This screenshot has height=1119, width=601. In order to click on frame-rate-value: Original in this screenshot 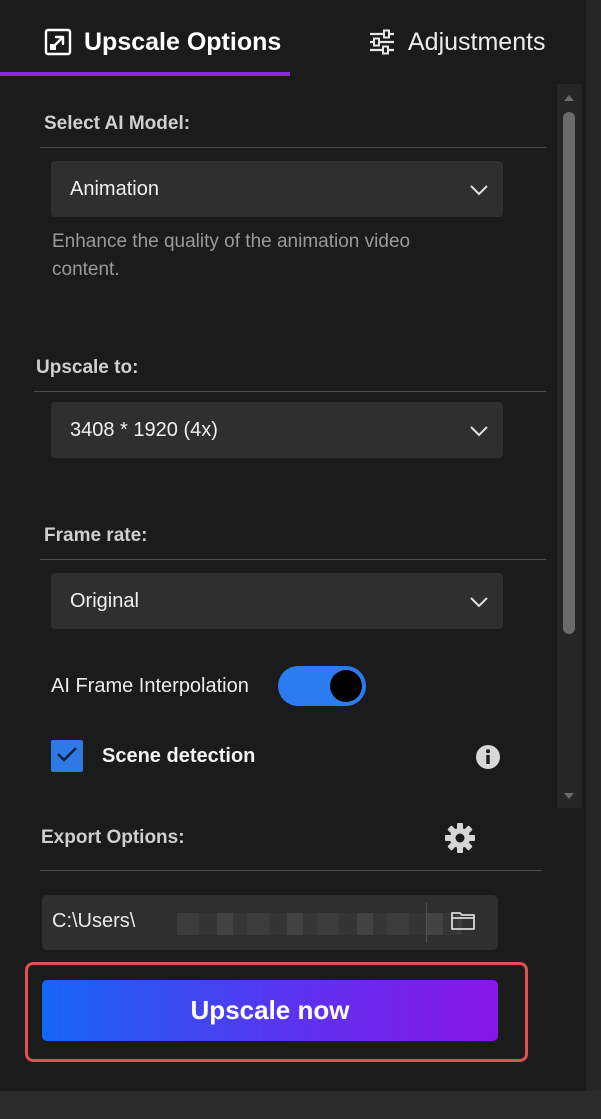, I will do `click(104, 600)`.